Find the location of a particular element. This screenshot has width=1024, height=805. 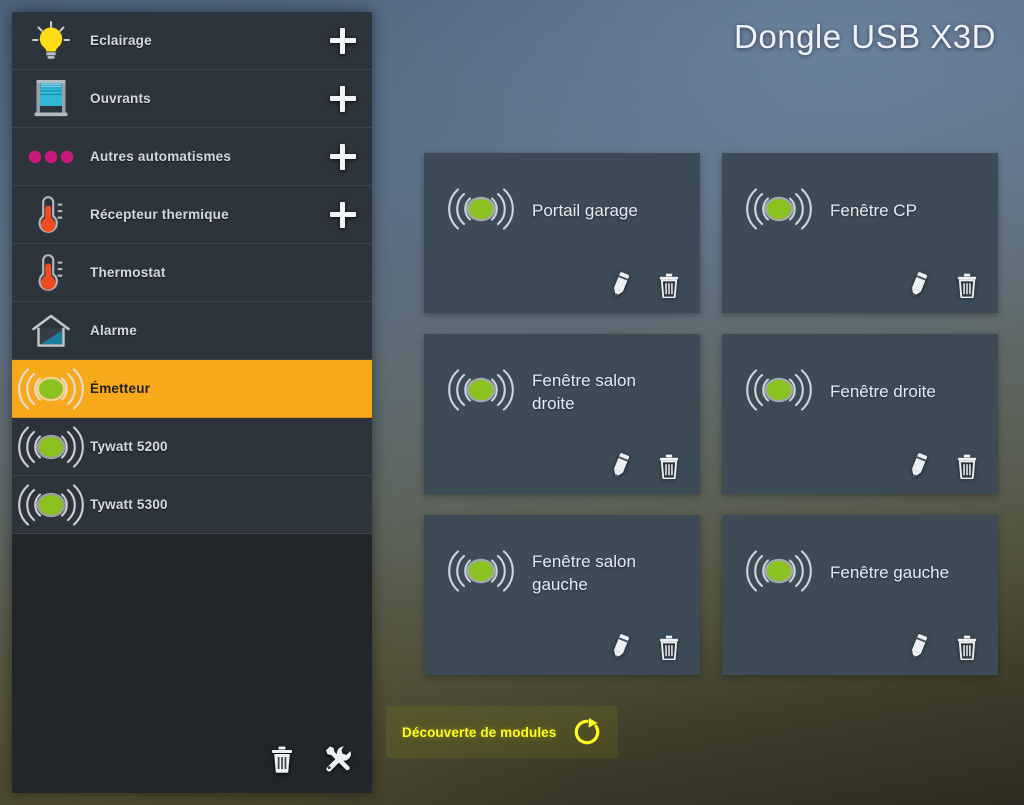

card-header: Fenêtre salon gauche is located at coordinates (562, 559).